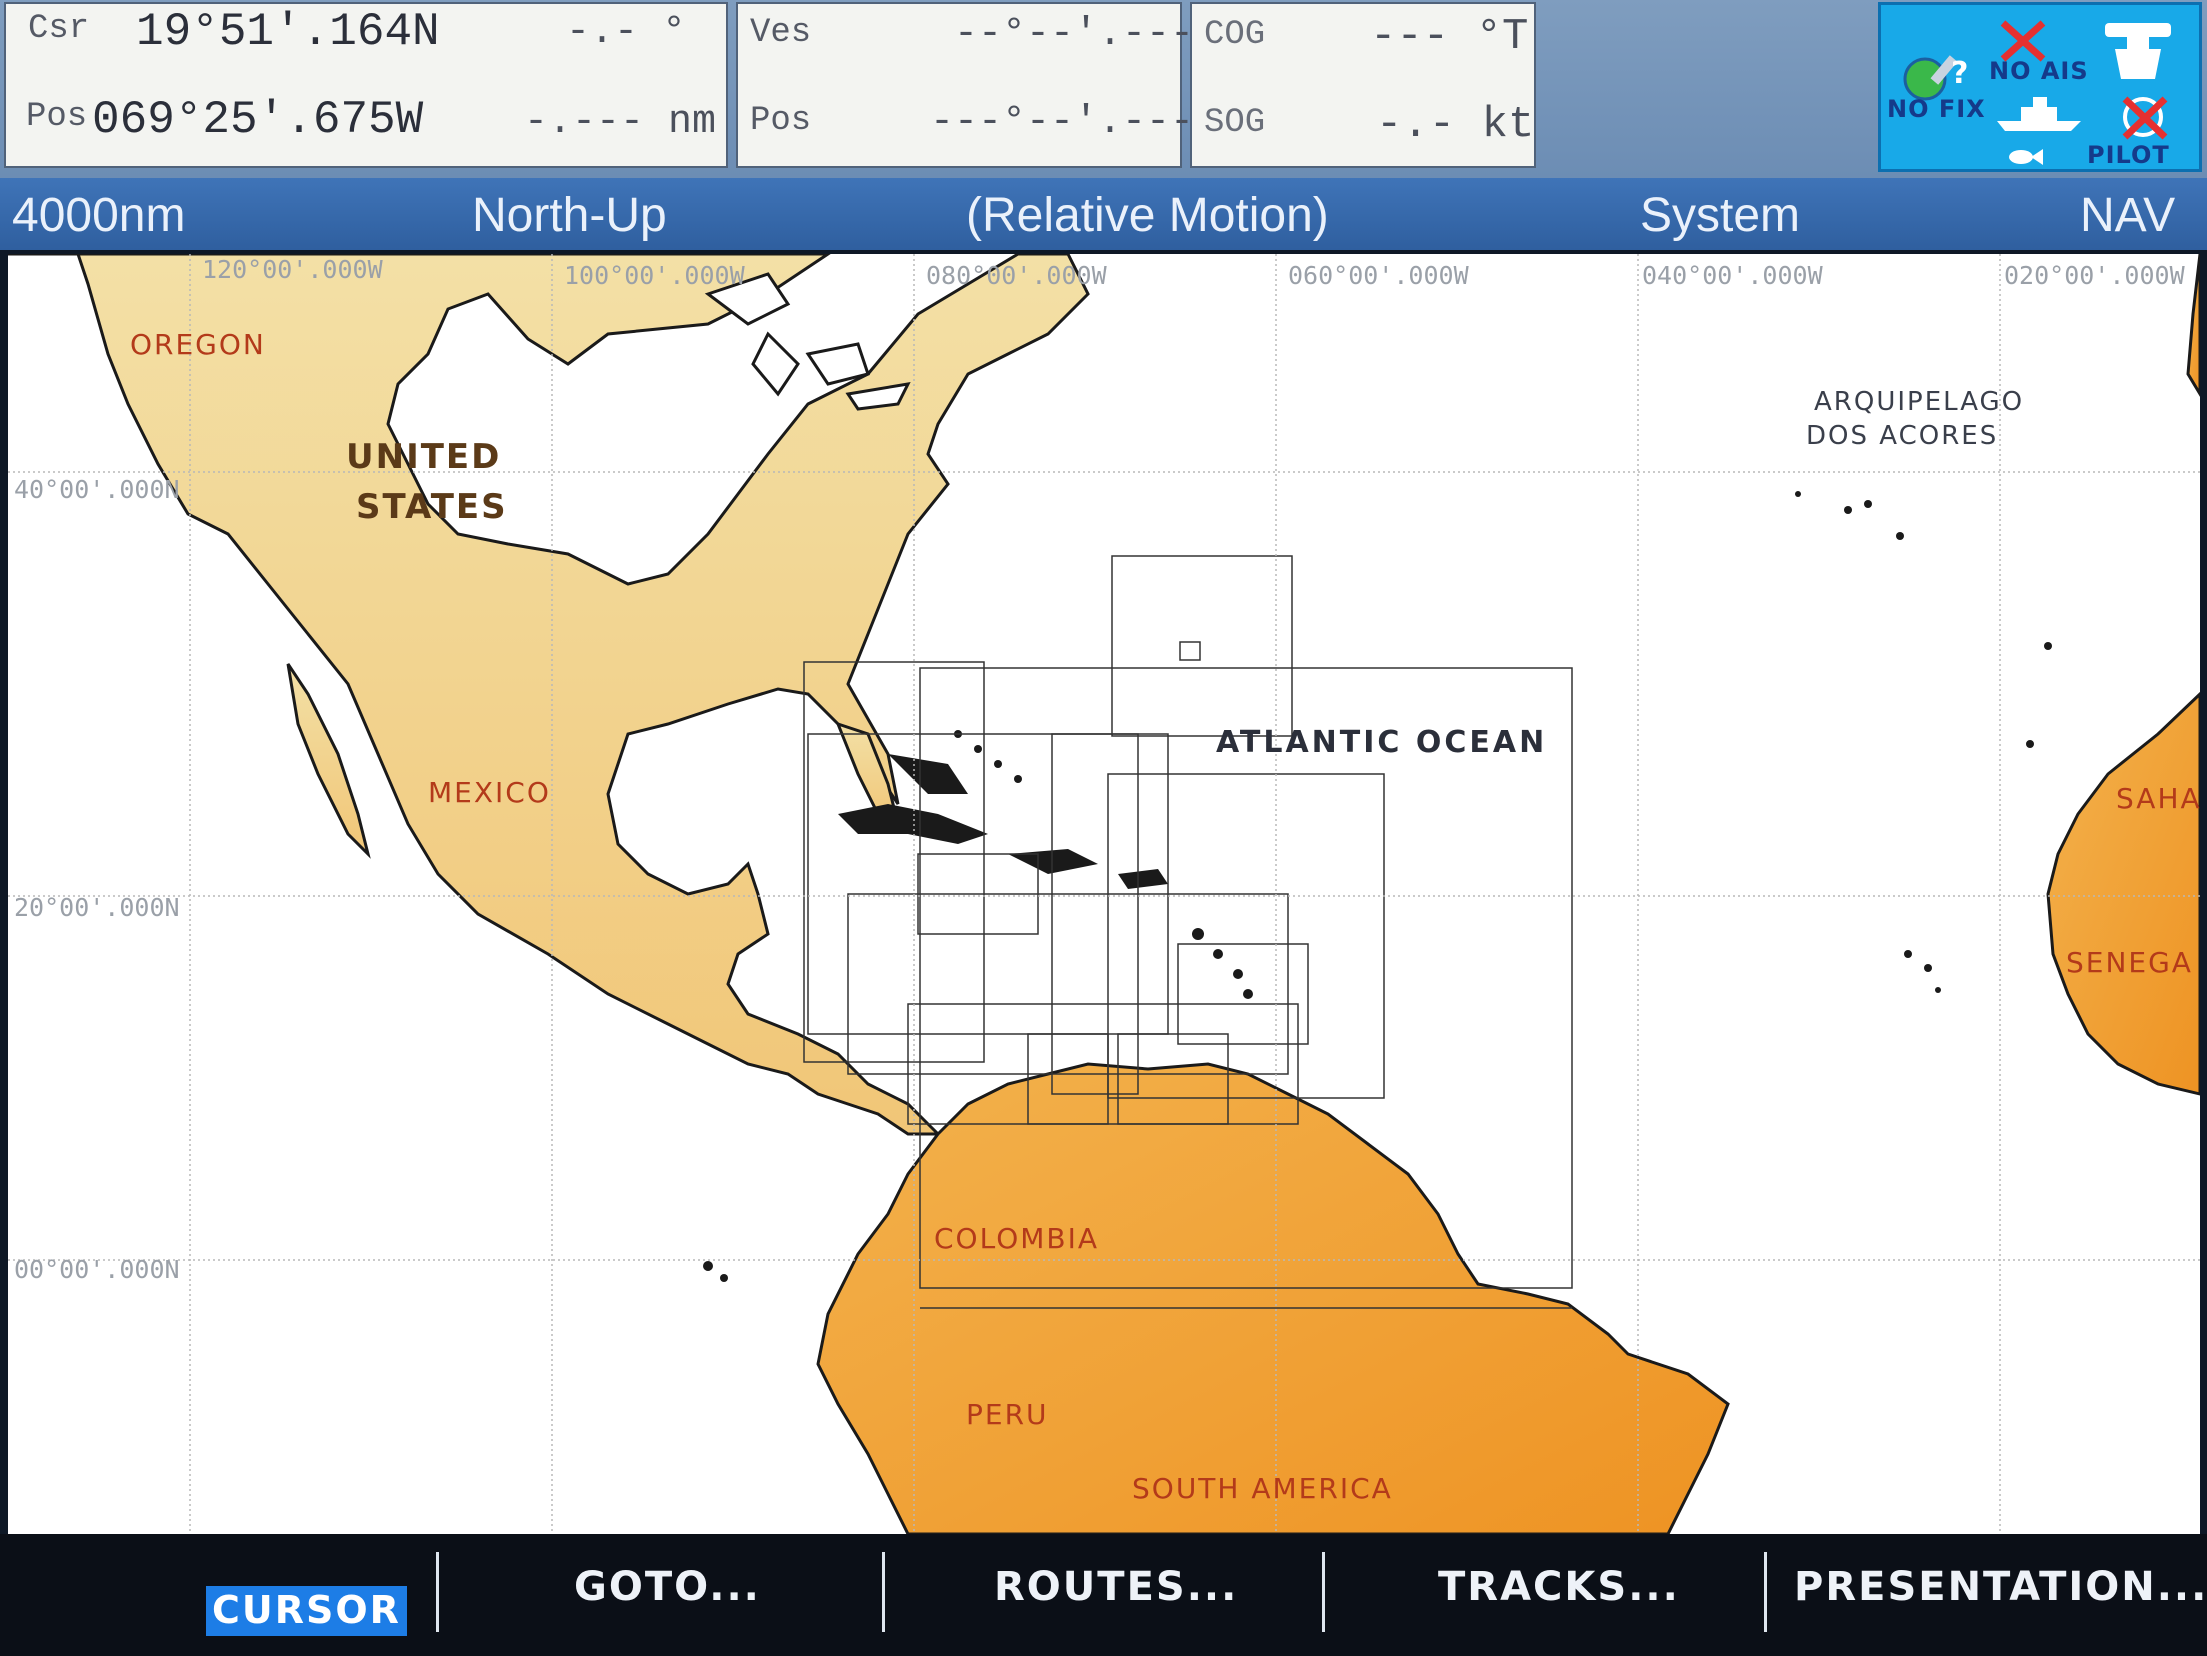 This screenshot has width=2207, height=1656. I want to click on fix-status: NO FIX, so click(1936, 109).